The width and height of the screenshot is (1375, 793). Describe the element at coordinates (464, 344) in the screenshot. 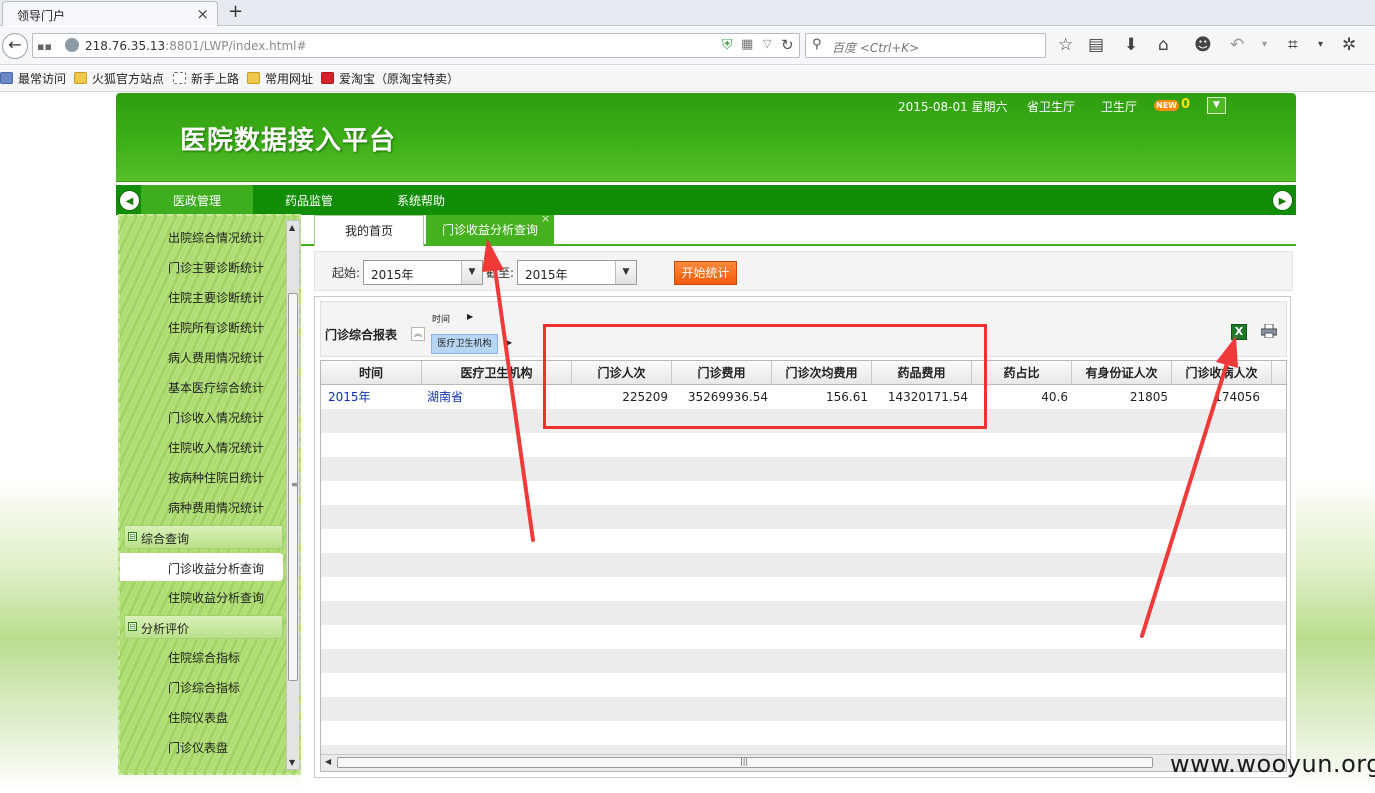

I see `dimension-org: 医疗卫生机构` at that location.